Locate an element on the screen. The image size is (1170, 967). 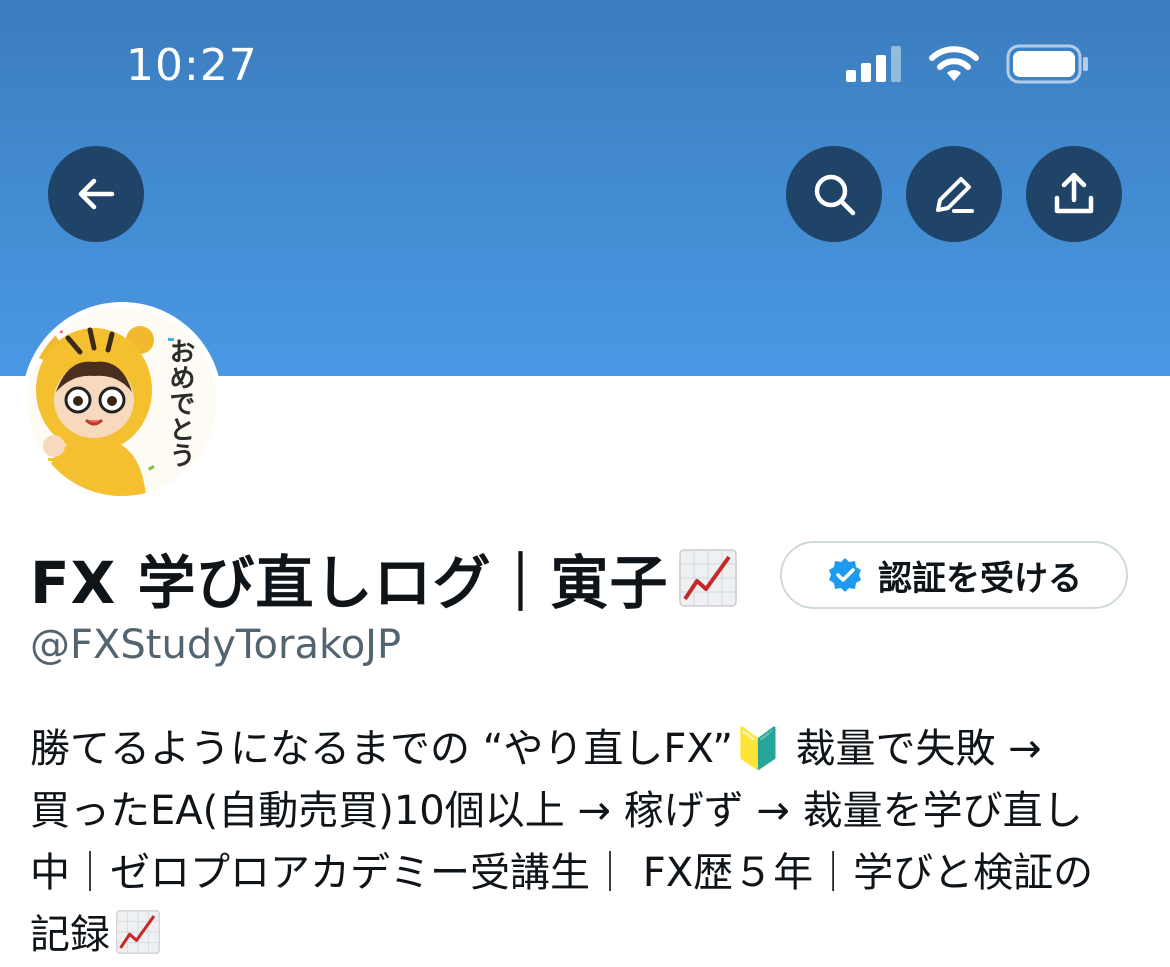
back-button is located at coordinates (96, 194).